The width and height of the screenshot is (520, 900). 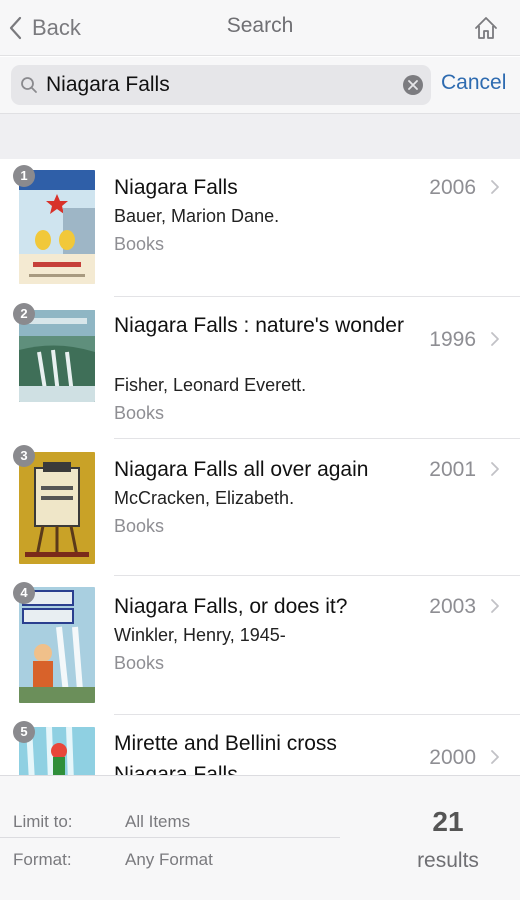 I want to click on results-count: 21, so click(x=448, y=821).